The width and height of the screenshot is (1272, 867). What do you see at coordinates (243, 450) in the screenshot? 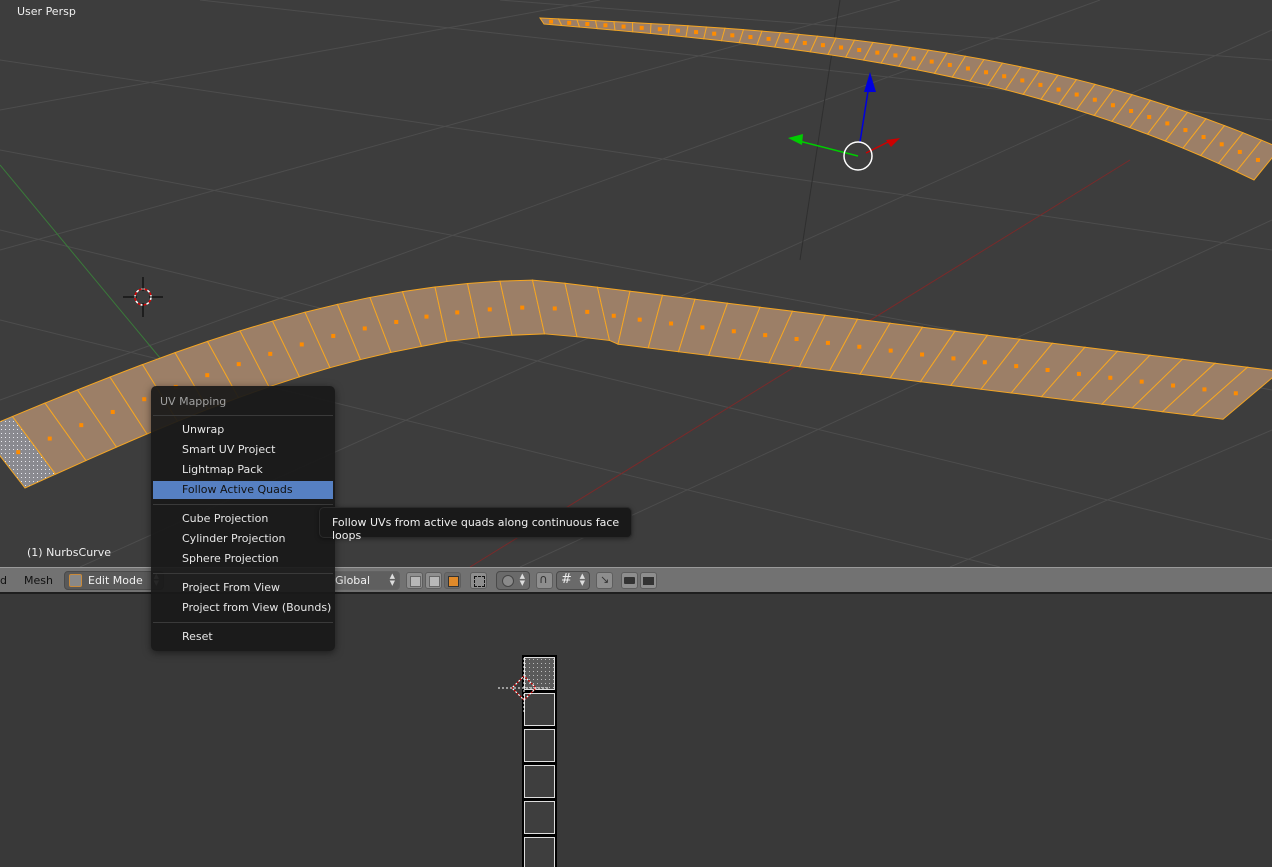
I see `menu-item-smart-uv-project: Smart UV Project` at bounding box center [243, 450].